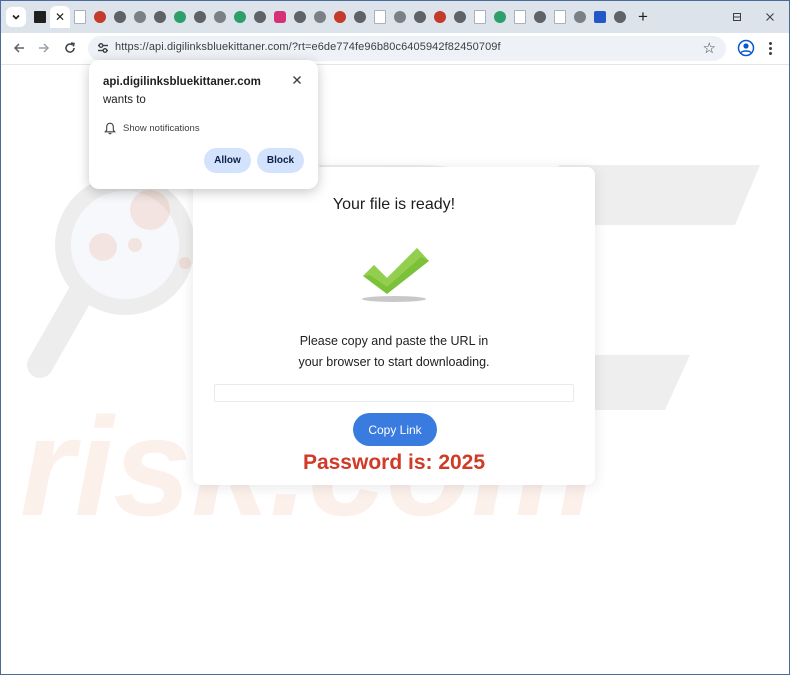 The image size is (790, 675). What do you see at coordinates (395, 275) in the screenshot?
I see `checkmark-icon` at bounding box center [395, 275].